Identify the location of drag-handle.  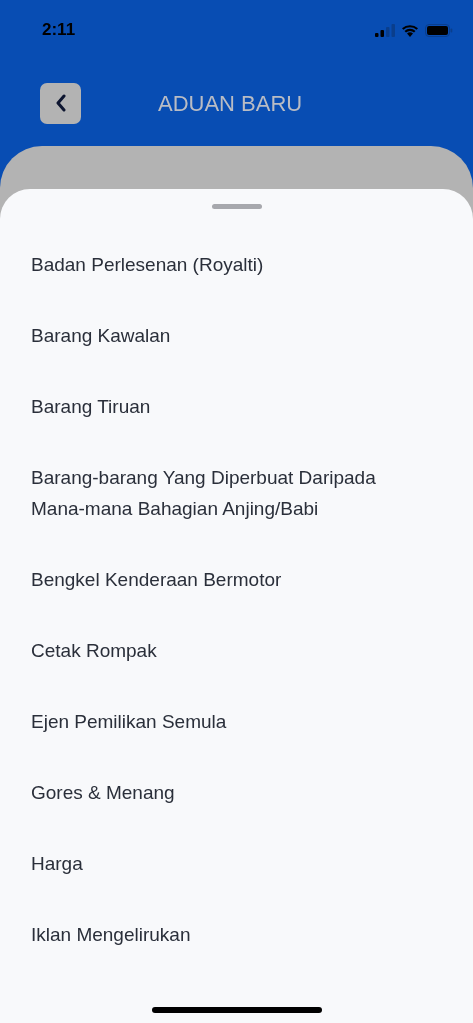
(236, 206).